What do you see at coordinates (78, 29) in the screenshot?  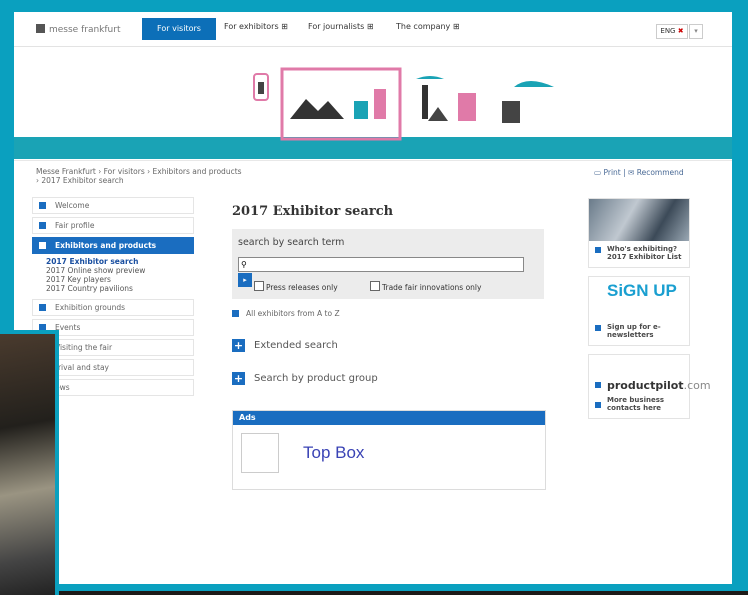 I see `logo: messe frankfurt` at bounding box center [78, 29].